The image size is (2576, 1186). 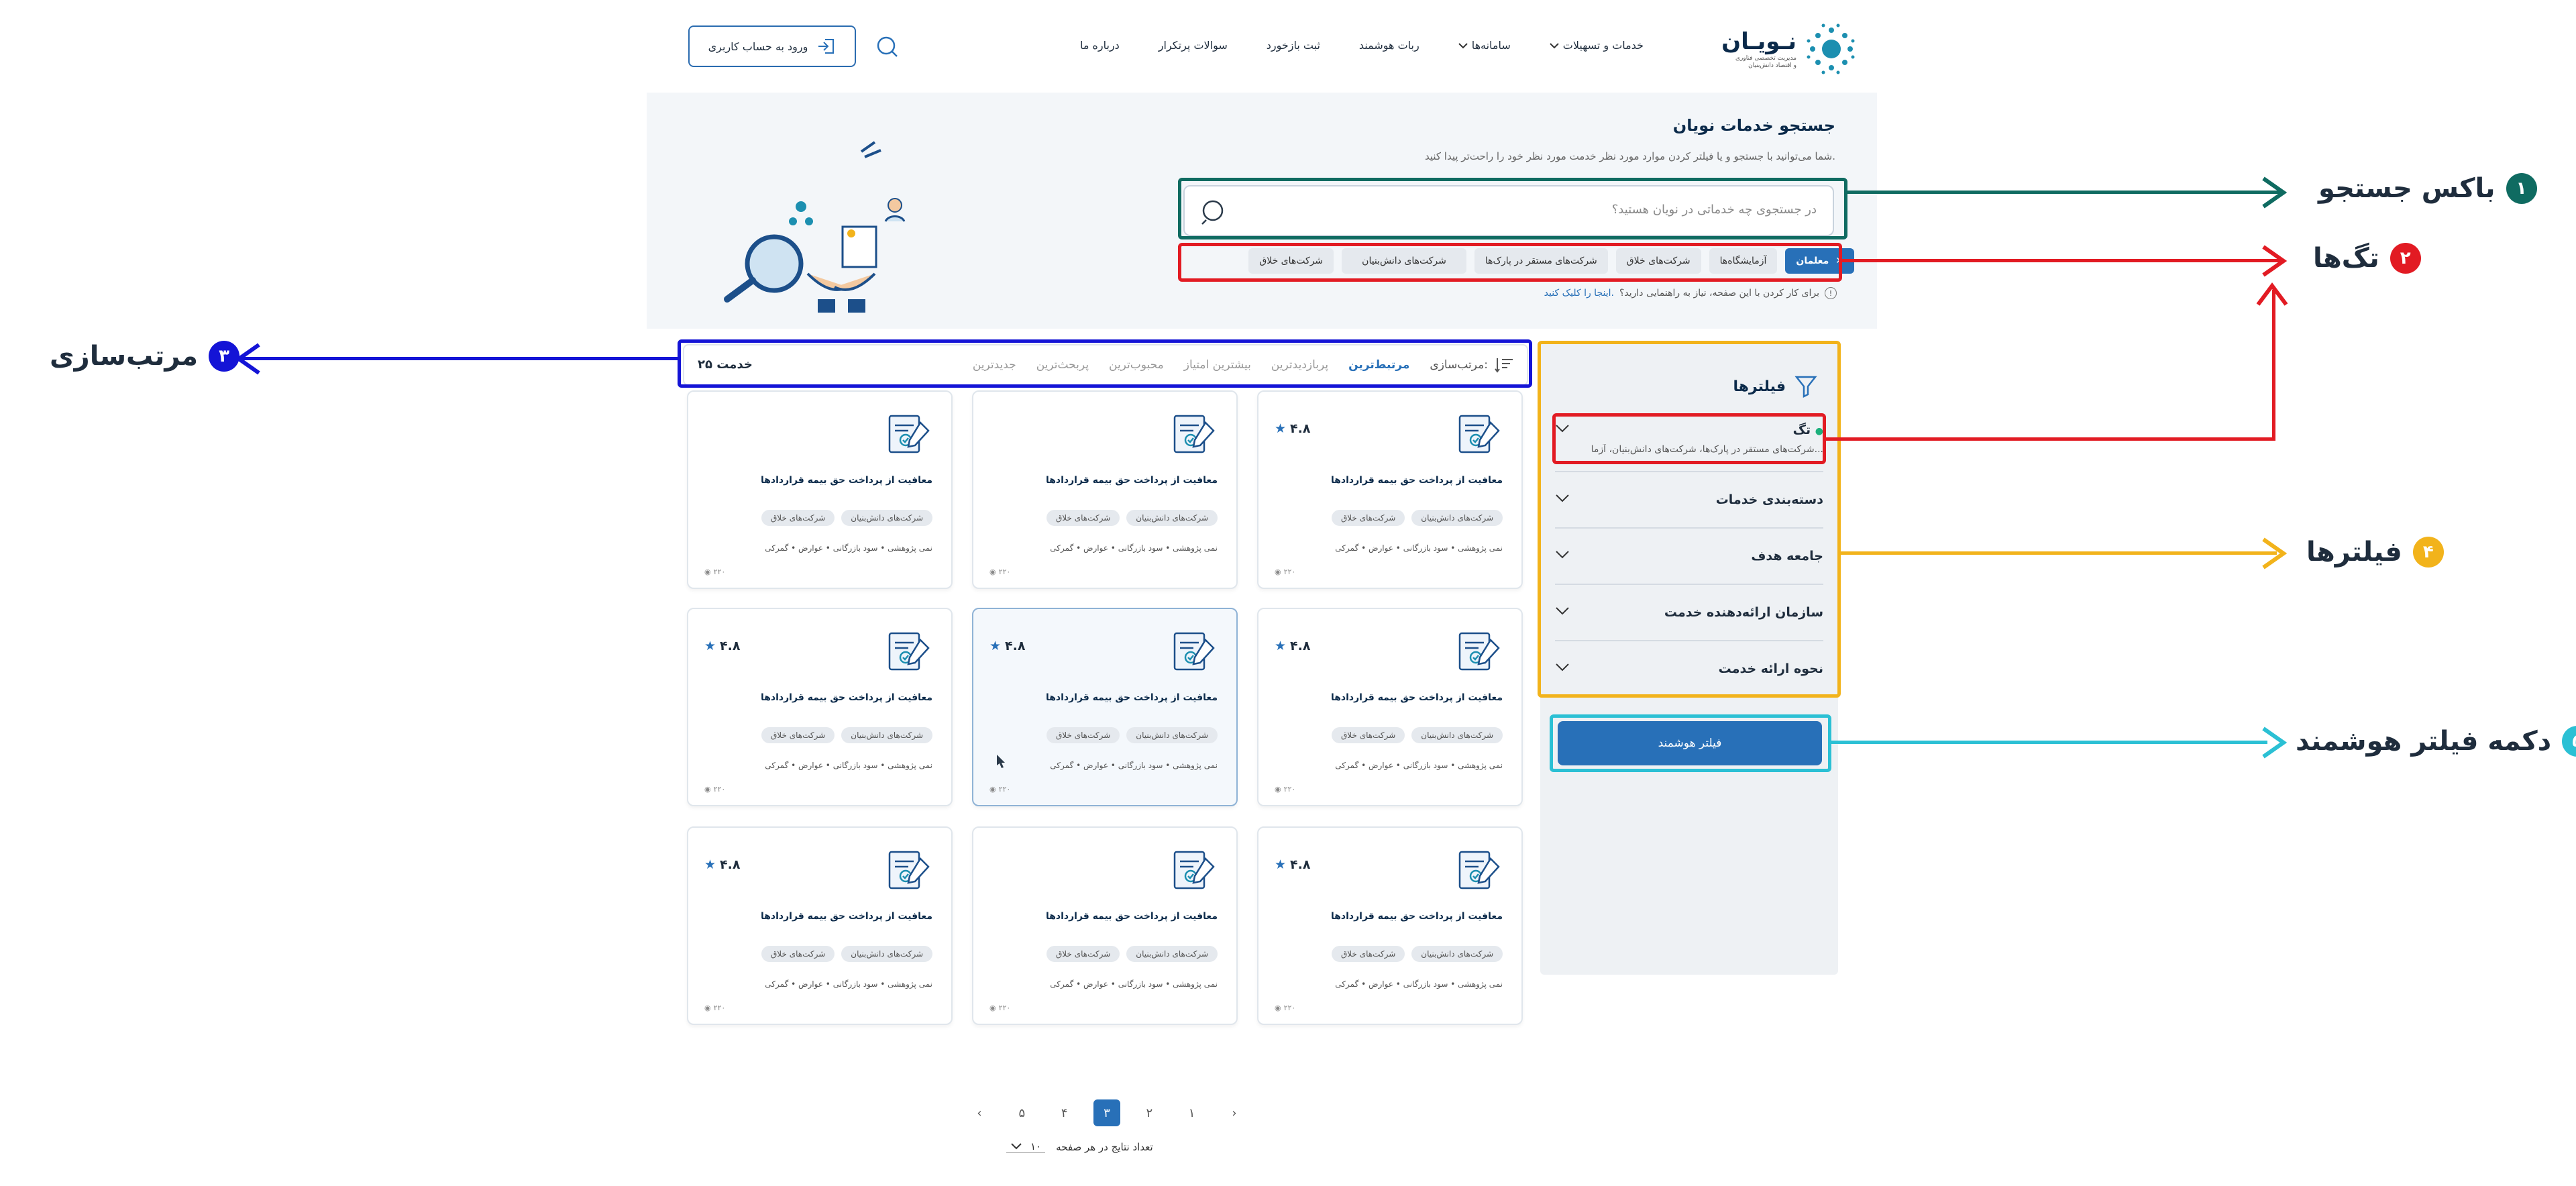 What do you see at coordinates (826, 46) in the screenshot?
I see `login-icon` at bounding box center [826, 46].